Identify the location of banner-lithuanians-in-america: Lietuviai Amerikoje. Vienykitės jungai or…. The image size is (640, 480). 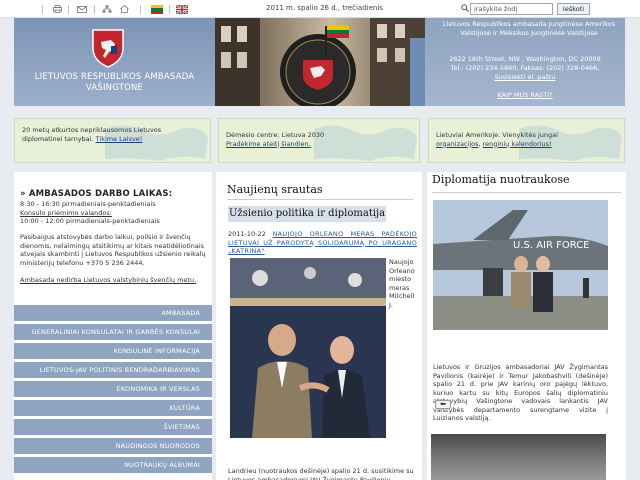
(526, 140).